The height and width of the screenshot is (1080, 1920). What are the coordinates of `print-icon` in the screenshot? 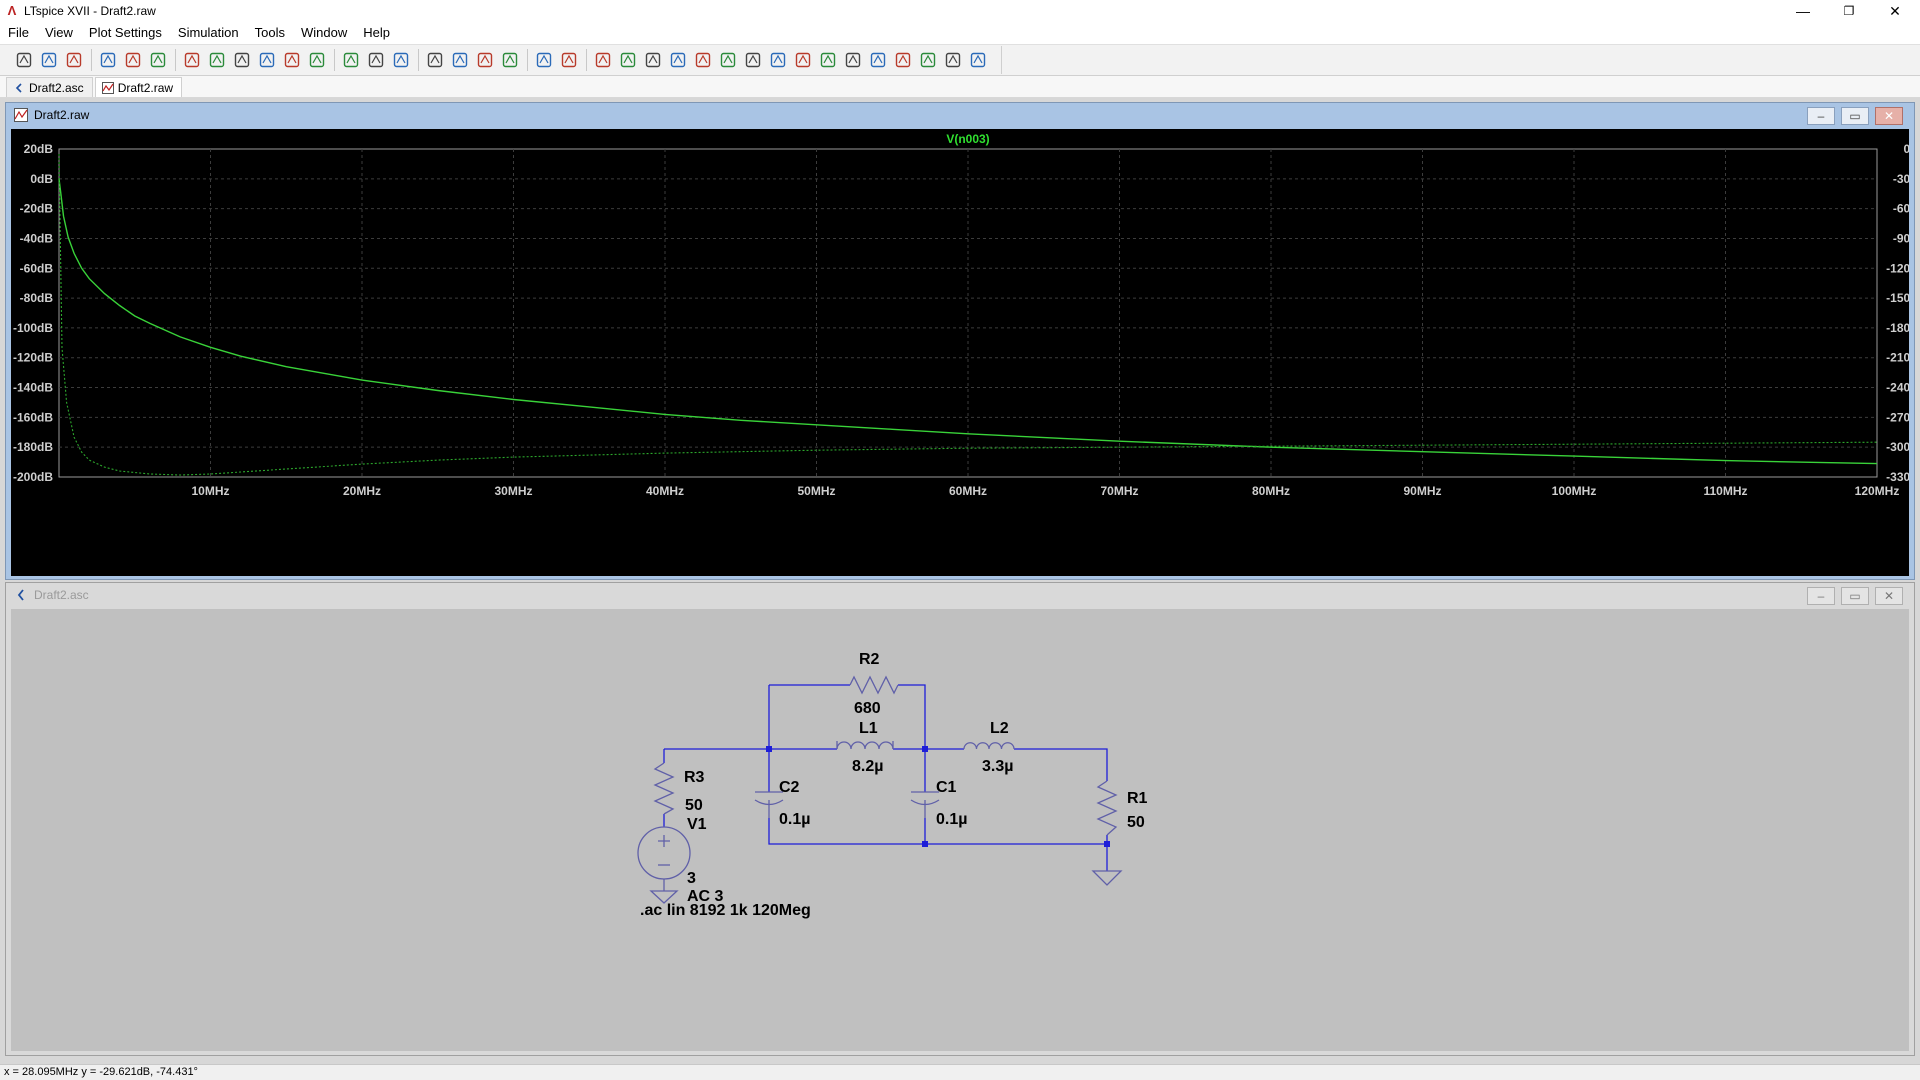 It's located at (544, 60).